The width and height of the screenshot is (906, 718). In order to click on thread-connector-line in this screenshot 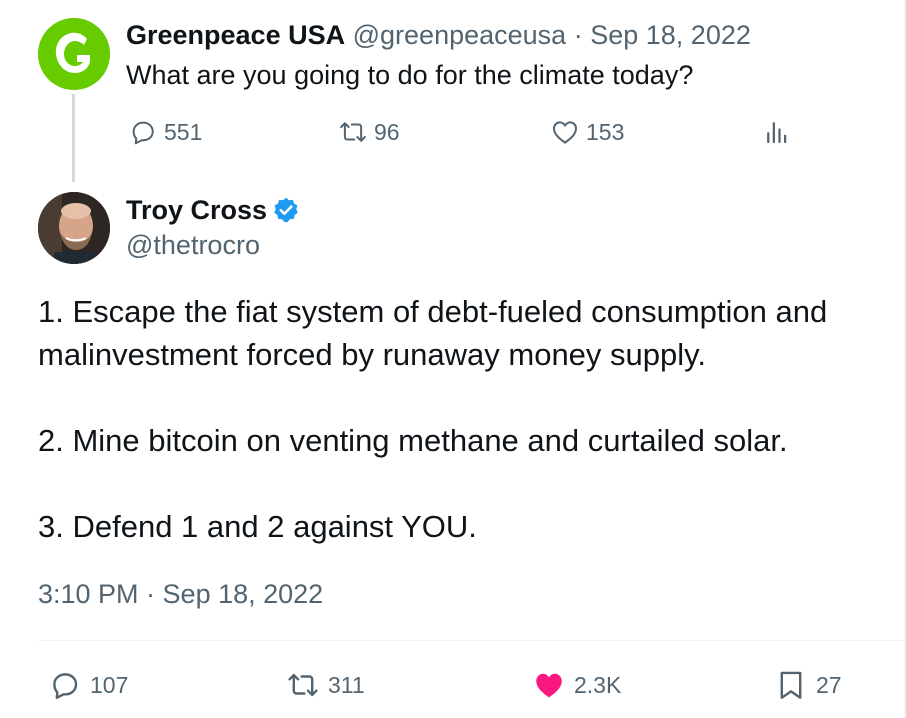, I will do `click(73, 138)`.